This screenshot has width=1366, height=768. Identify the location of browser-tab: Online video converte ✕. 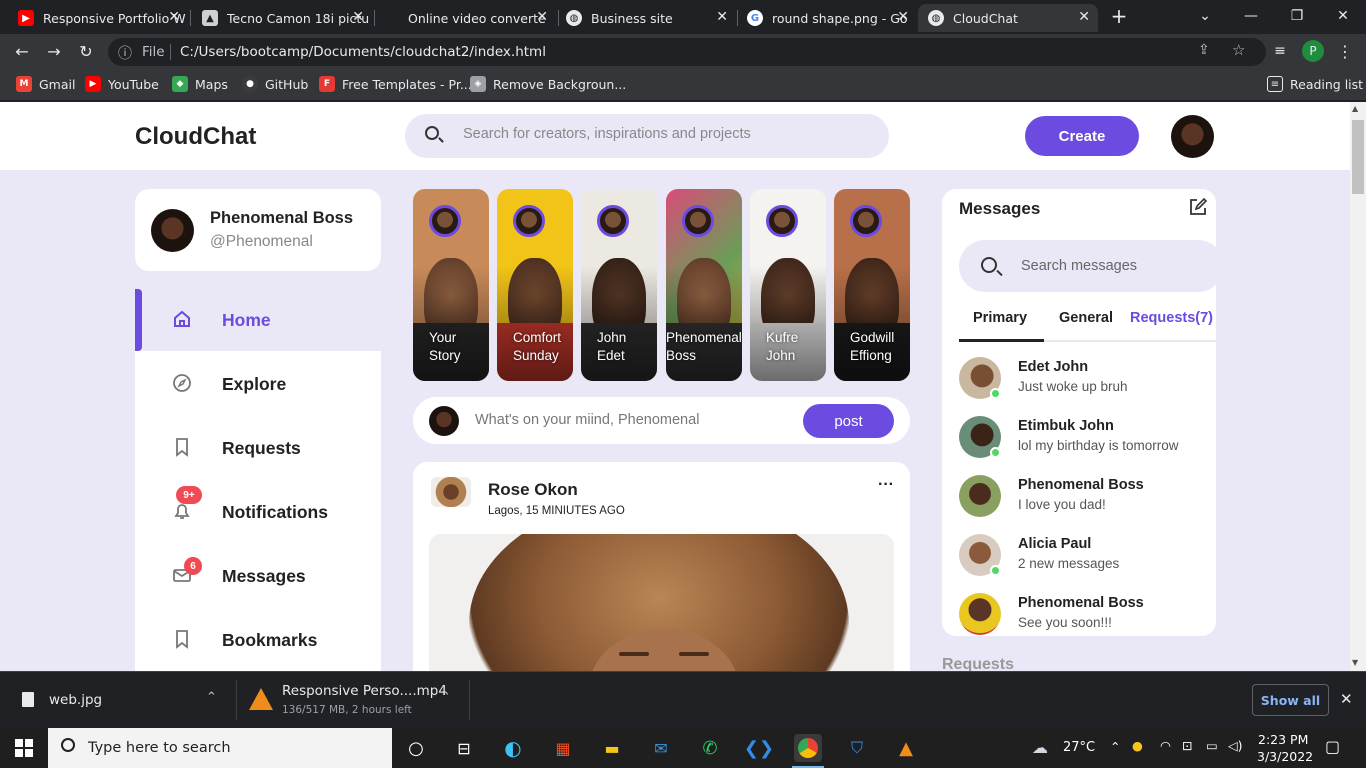
(466, 18).